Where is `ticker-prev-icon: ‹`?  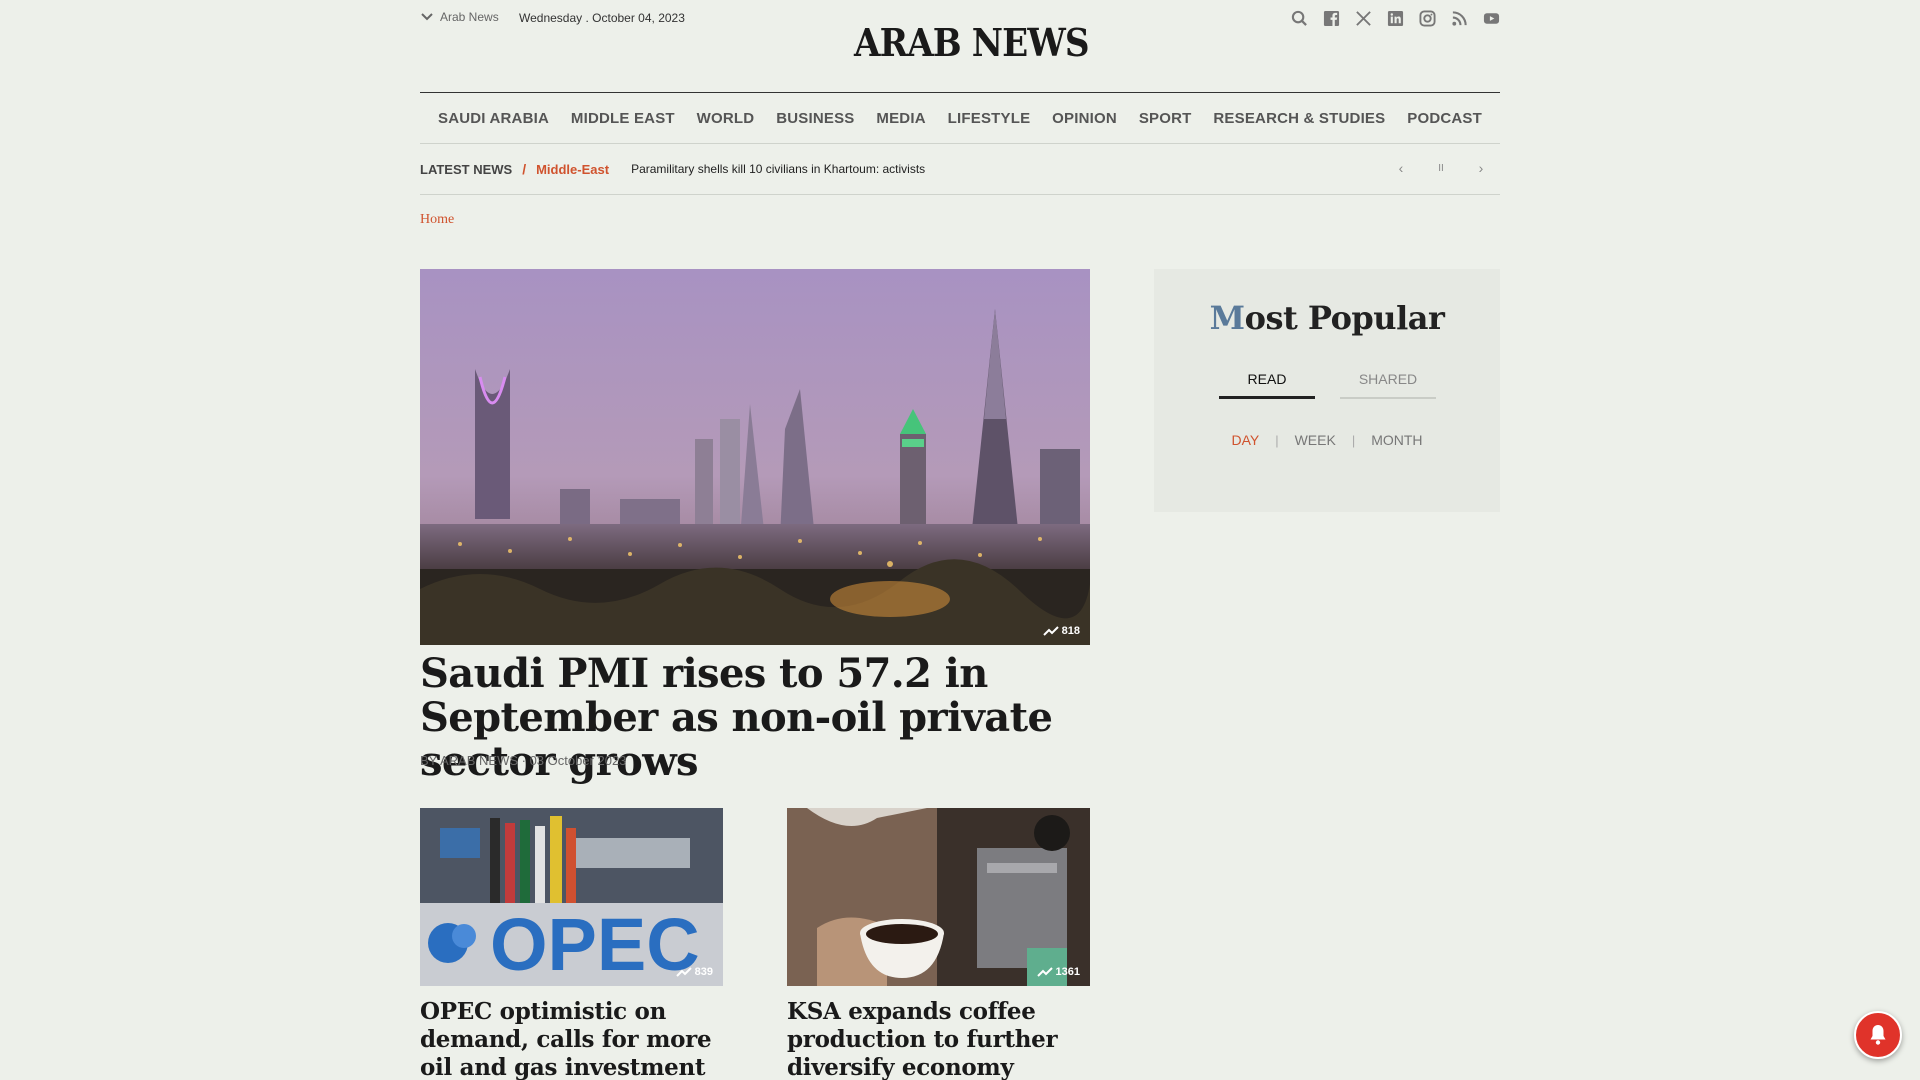
ticker-prev-icon: ‹ is located at coordinates (1401, 168).